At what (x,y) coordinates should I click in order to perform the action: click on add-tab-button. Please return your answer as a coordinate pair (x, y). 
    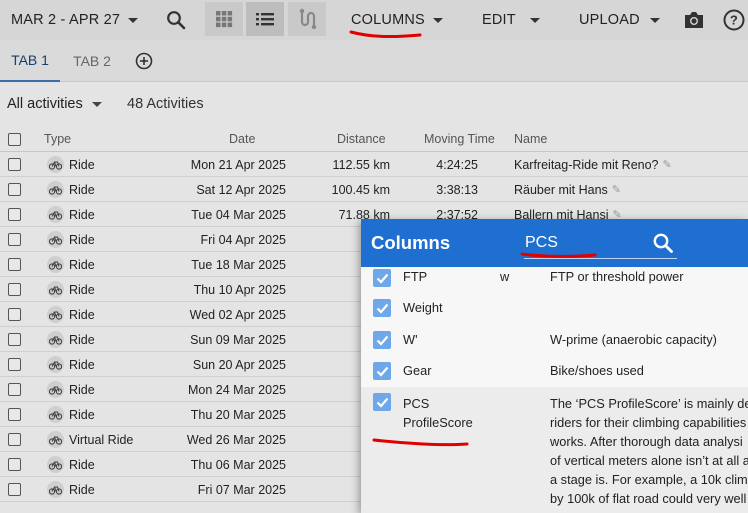
    Looking at the image, I should click on (144, 61).